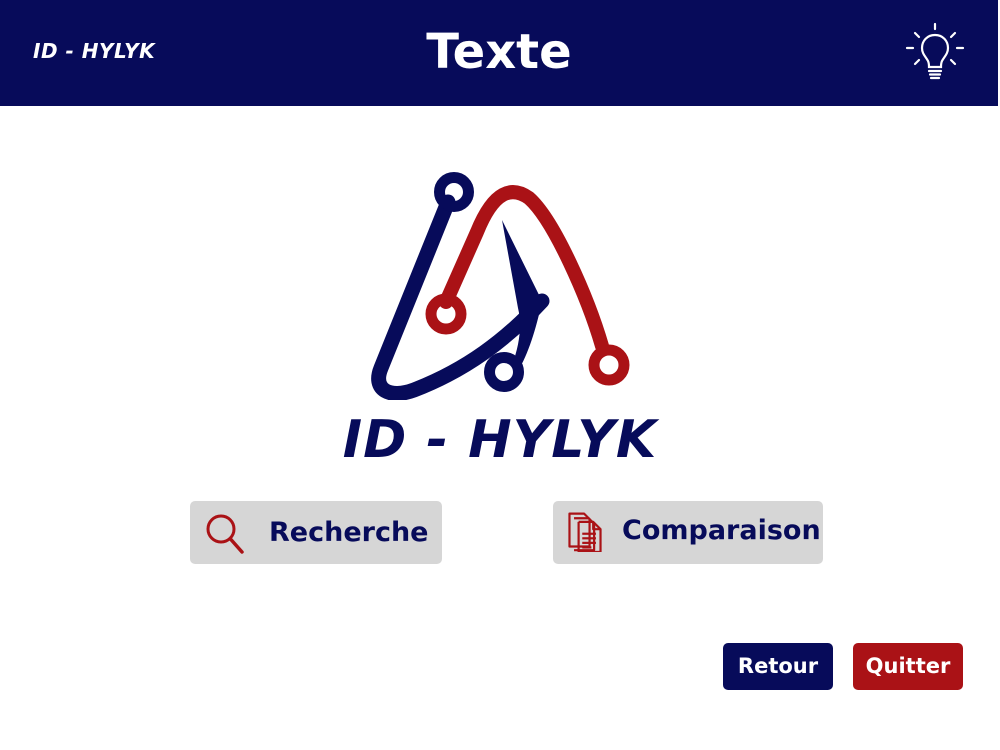 This screenshot has height=750, width=1000. What do you see at coordinates (225, 534) in the screenshot?
I see `magnifier-icon` at bounding box center [225, 534].